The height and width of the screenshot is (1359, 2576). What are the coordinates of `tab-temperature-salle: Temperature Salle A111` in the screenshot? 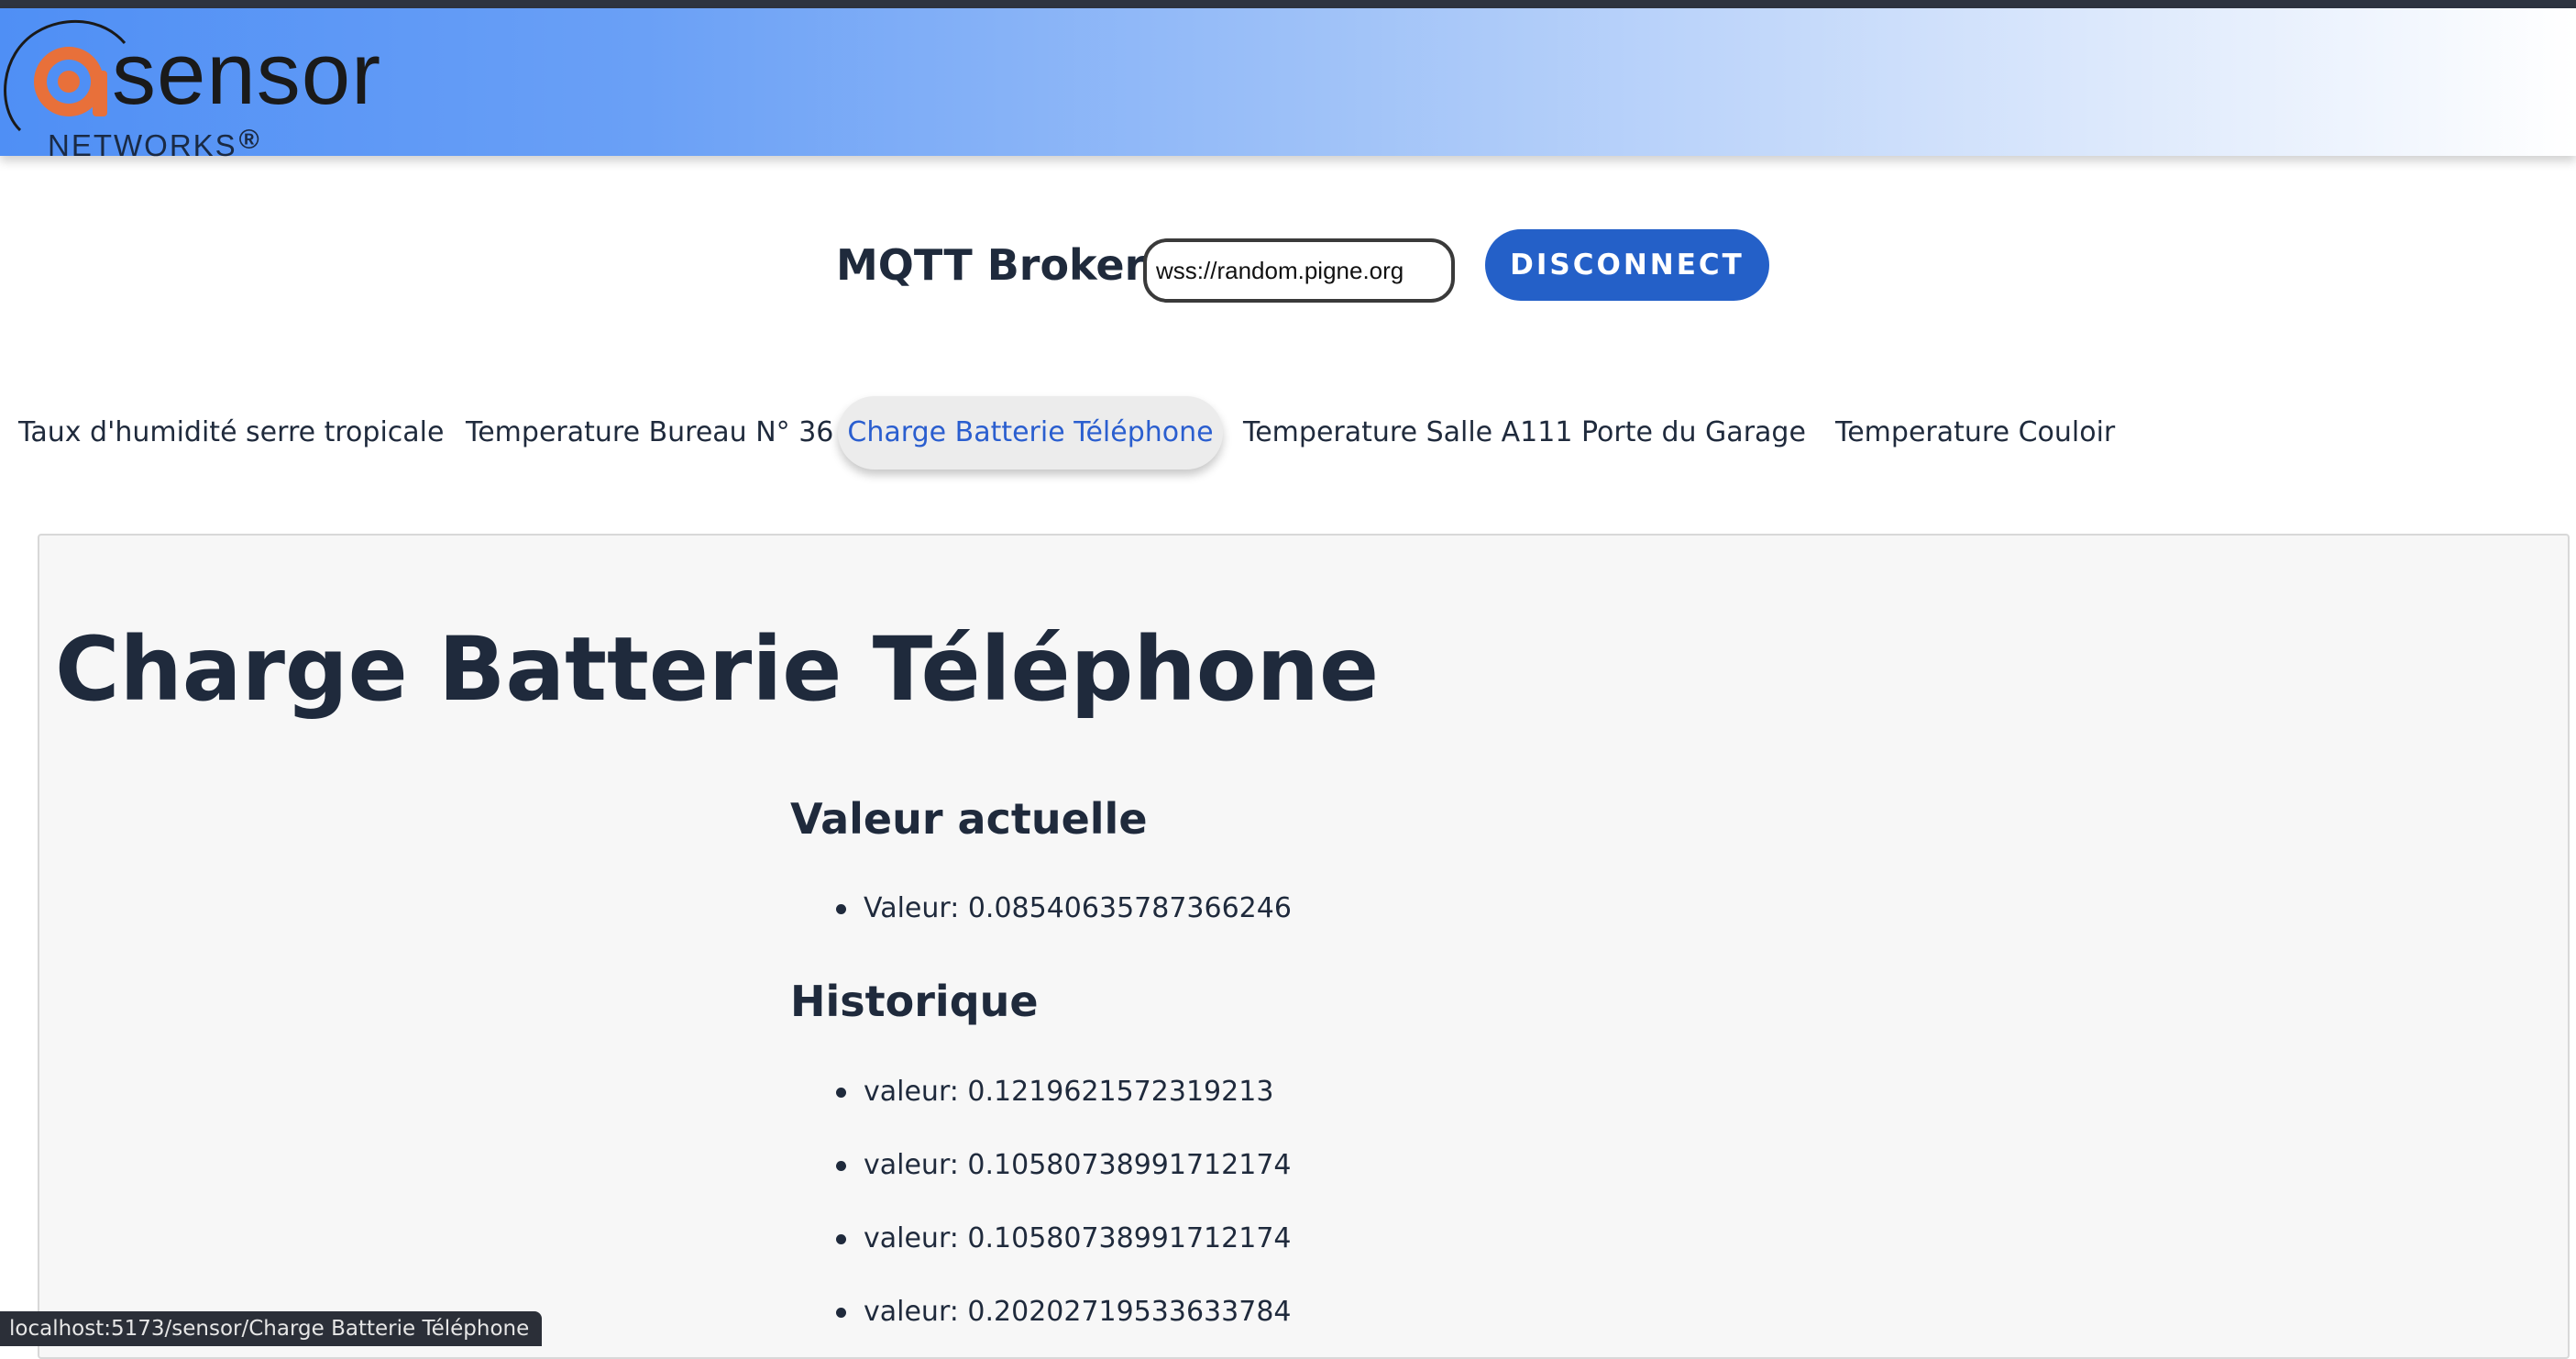 It's located at (1407, 433).